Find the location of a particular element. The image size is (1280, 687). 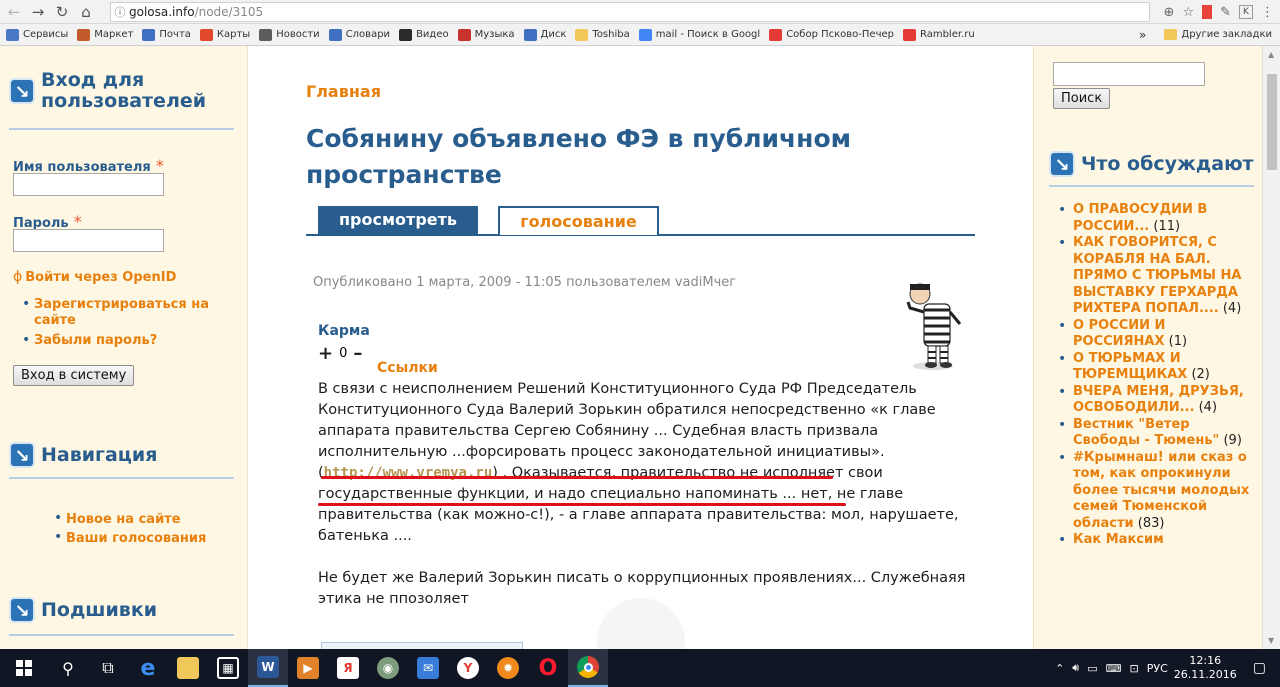

star-icon: ☆ is located at coordinates (1188, 12).